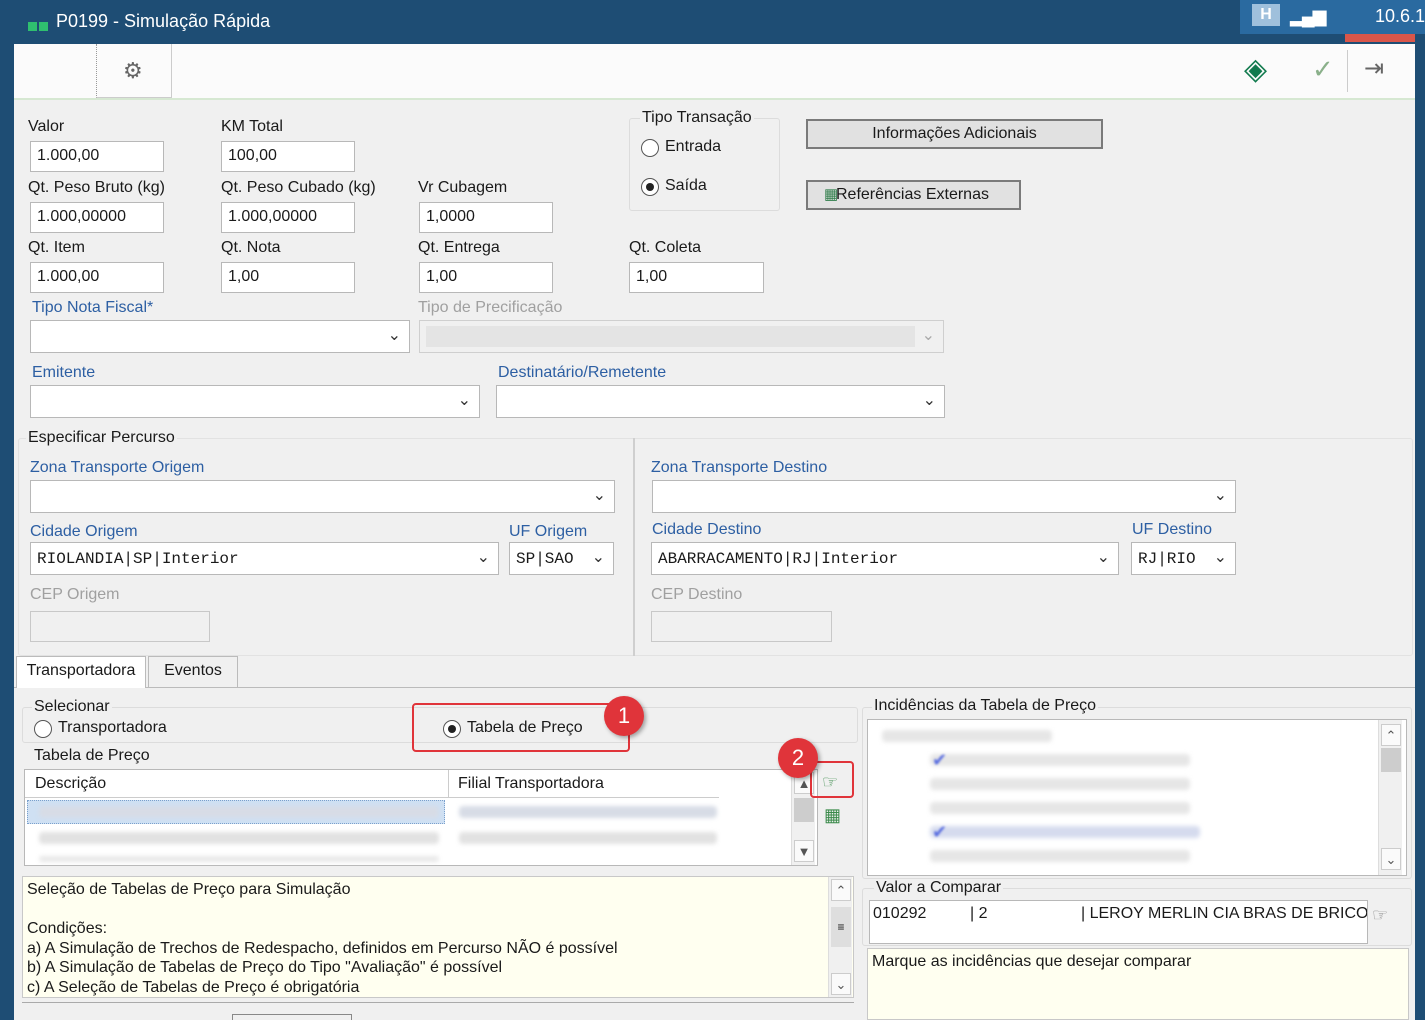  I want to click on destinatario-label: Destinatário/Remetente, so click(582, 372).